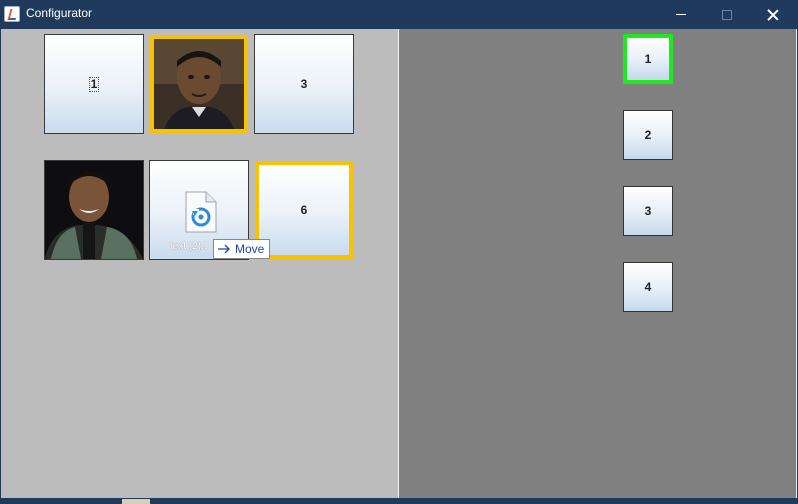 This screenshot has height=504, width=798. I want to click on smiling-photo-icon, so click(94, 210).